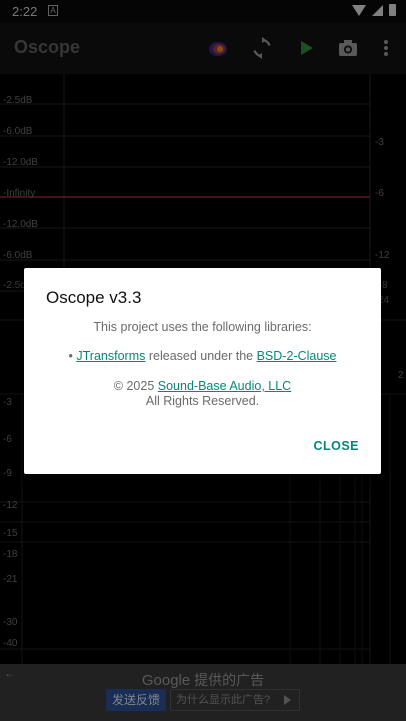 The image size is (406, 721). What do you see at coordinates (202, 401) in the screenshot?
I see `rights-text: All Rights Reserved.` at bounding box center [202, 401].